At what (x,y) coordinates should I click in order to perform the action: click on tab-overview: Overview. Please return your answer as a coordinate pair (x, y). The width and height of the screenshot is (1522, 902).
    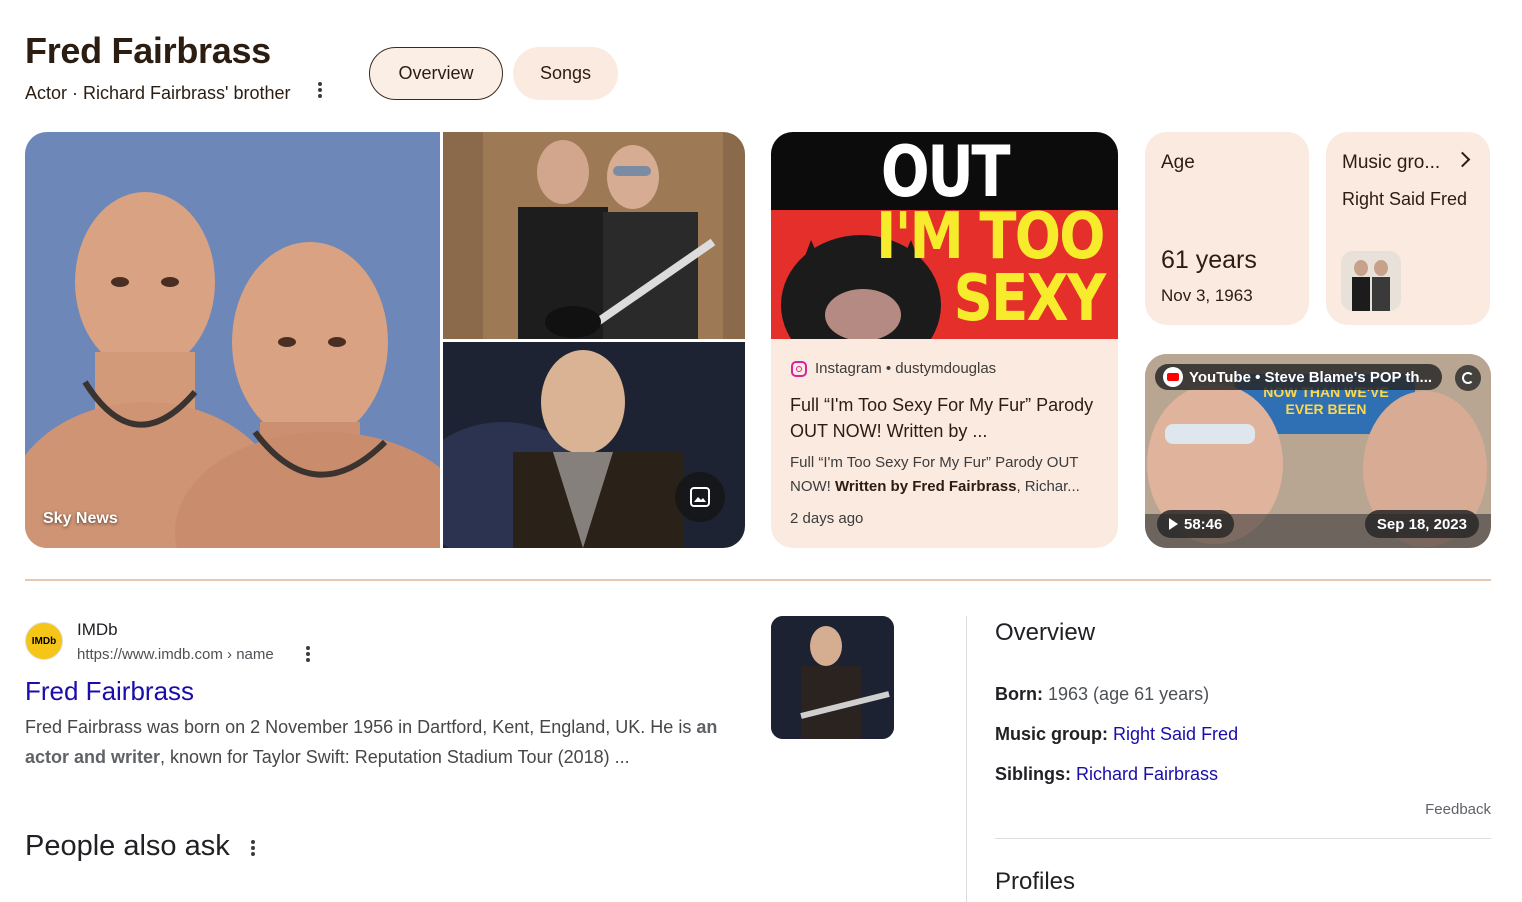
    Looking at the image, I should click on (436, 73).